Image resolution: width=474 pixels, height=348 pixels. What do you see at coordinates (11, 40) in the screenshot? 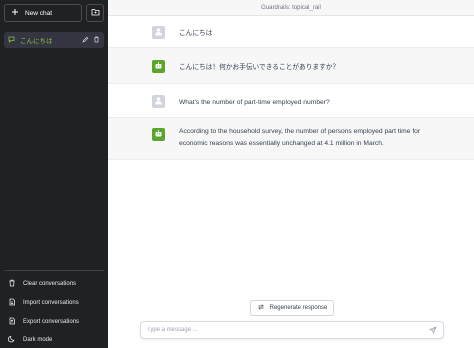
I see `chat-bubble-icon` at bounding box center [11, 40].